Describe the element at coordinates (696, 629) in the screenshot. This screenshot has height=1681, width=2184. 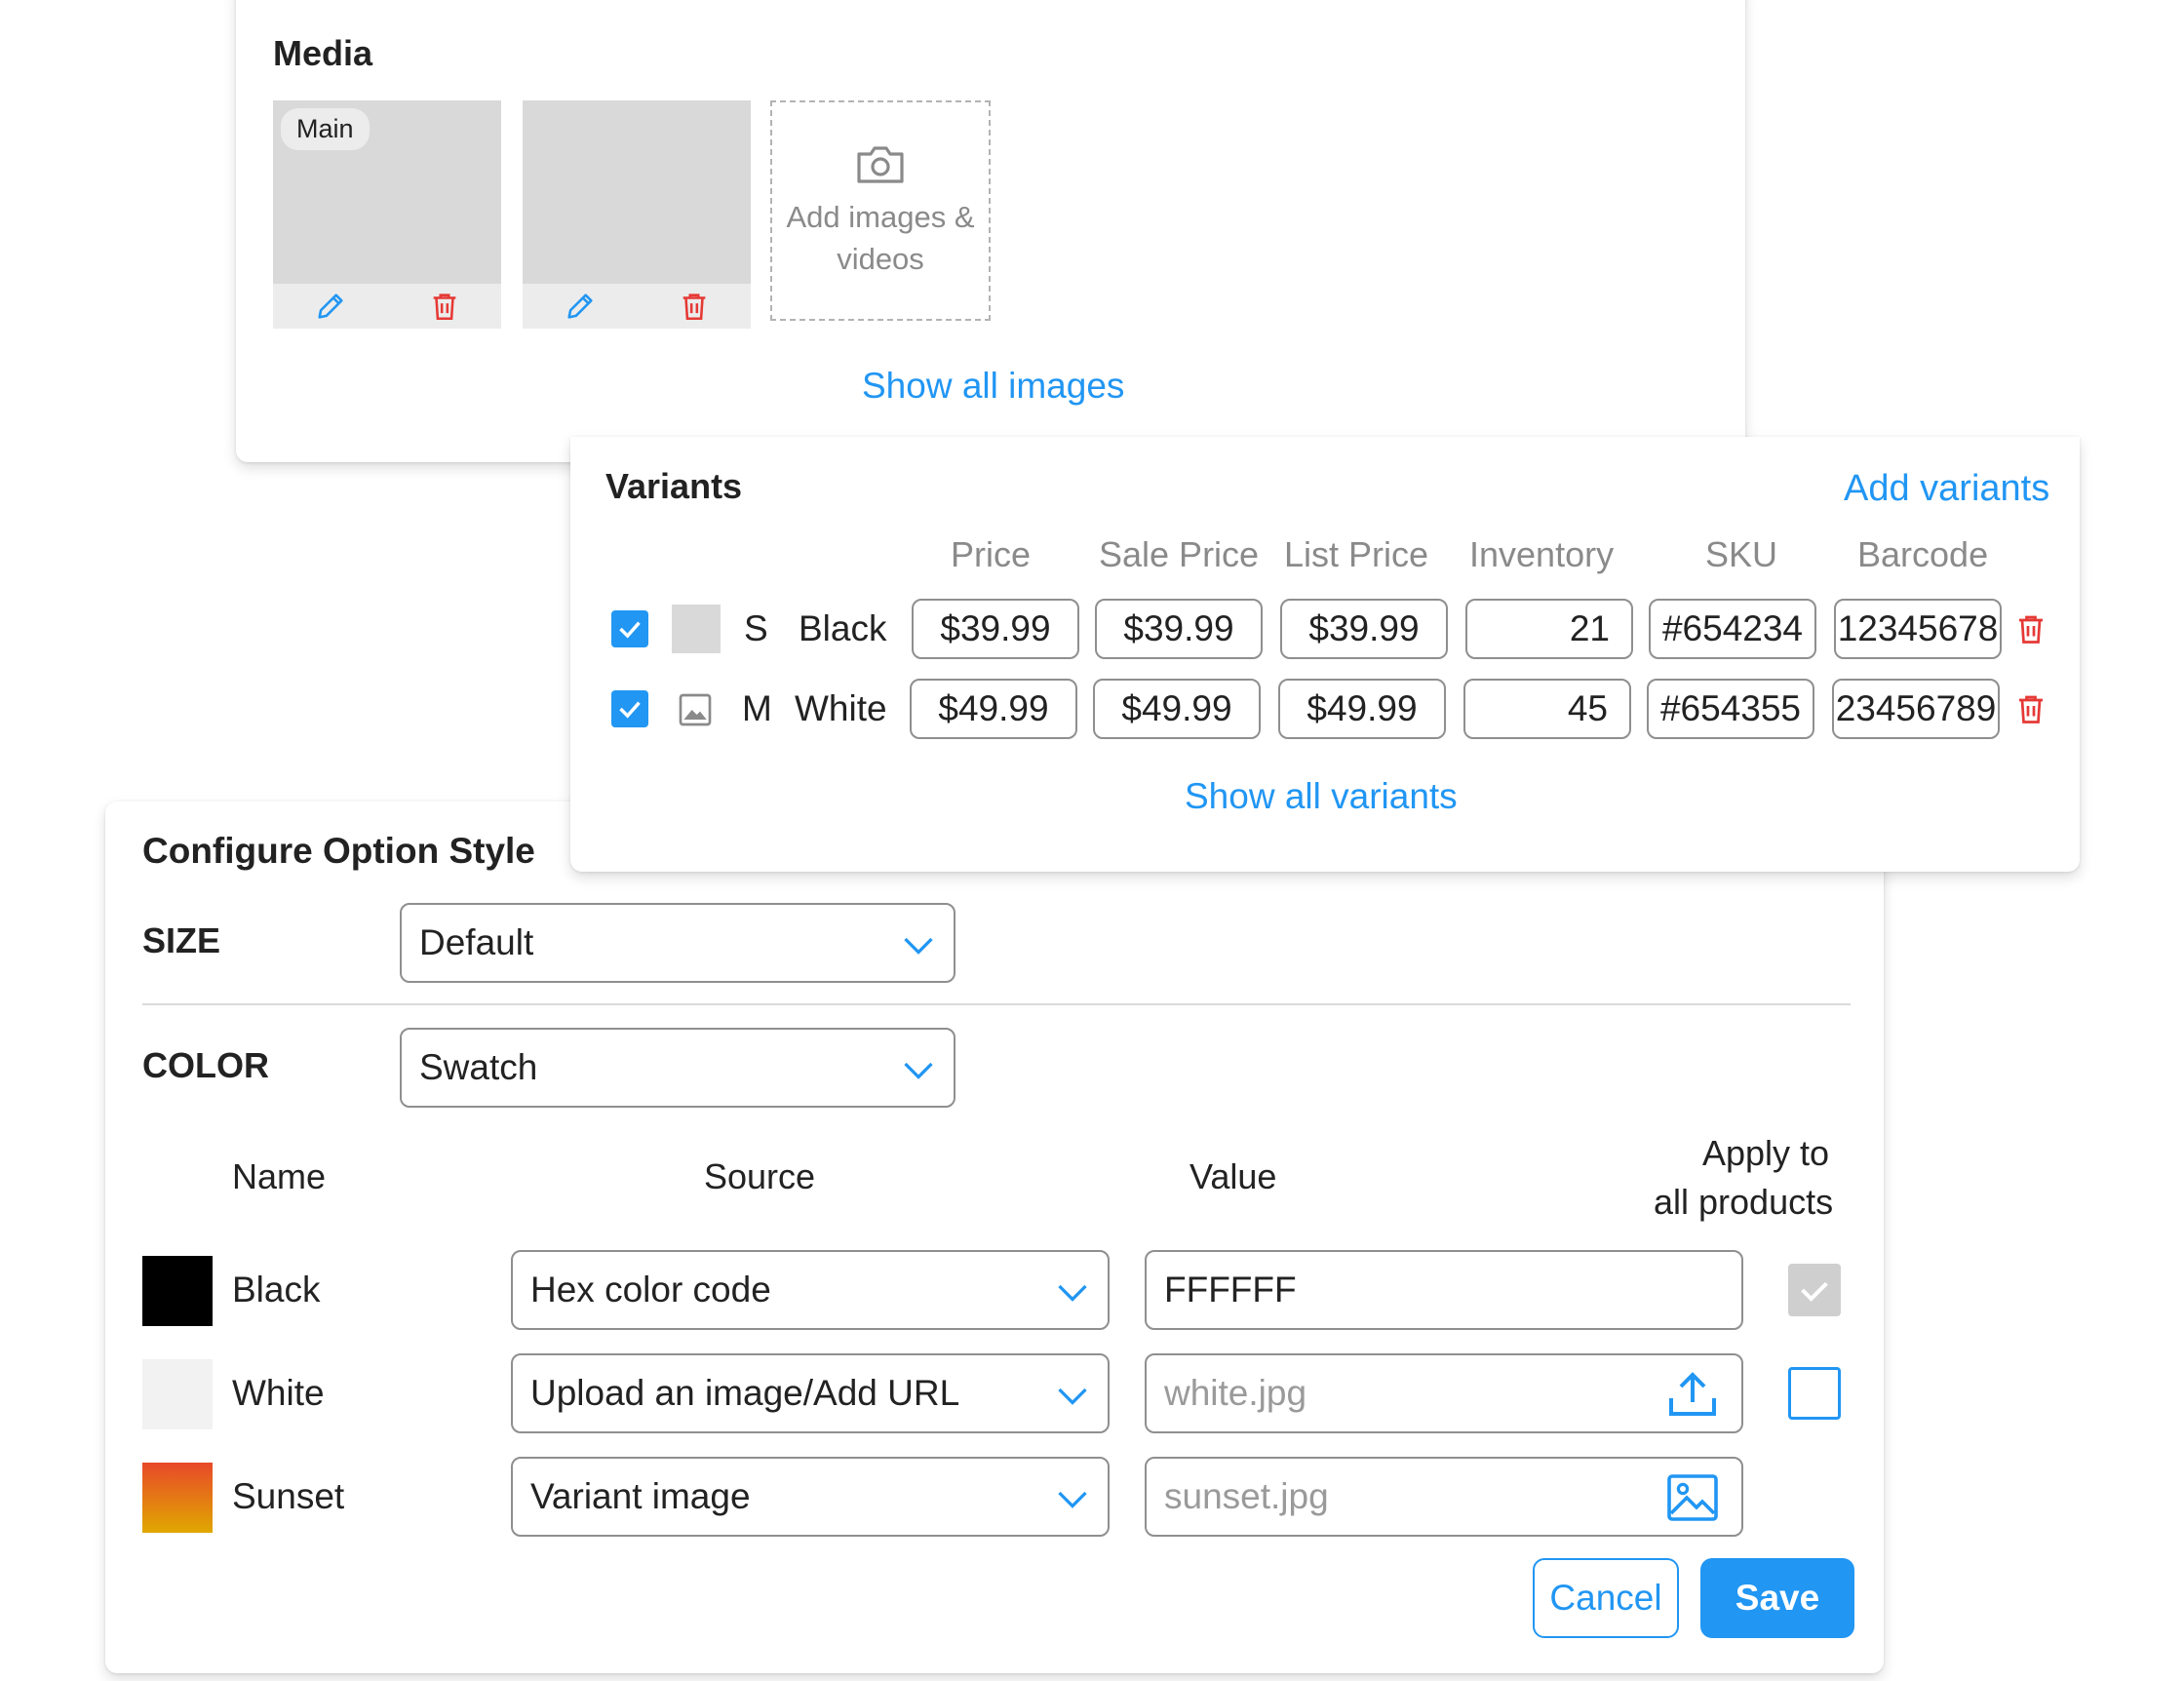
I see `variant-image-placeholder` at that location.